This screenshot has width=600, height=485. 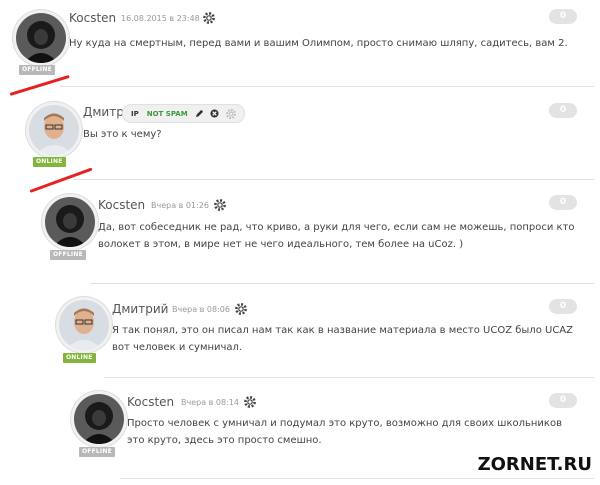 What do you see at coordinates (177, 347) in the screenshot?
I see `comment-text-line: вот человек и сумничал.` at bounding box center [177, 347].